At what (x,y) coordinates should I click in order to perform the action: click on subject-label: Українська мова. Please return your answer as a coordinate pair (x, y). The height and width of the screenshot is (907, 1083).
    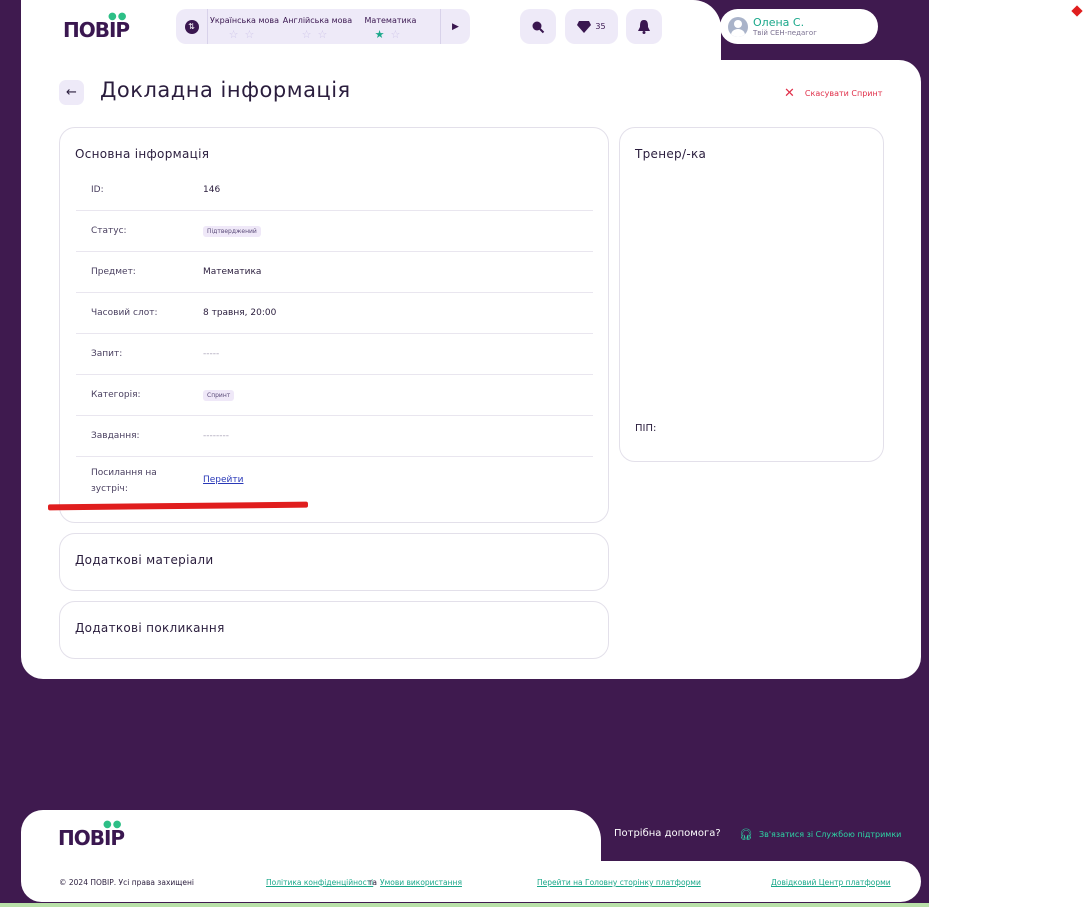
    Looking at the image, I should click on (244, 20).